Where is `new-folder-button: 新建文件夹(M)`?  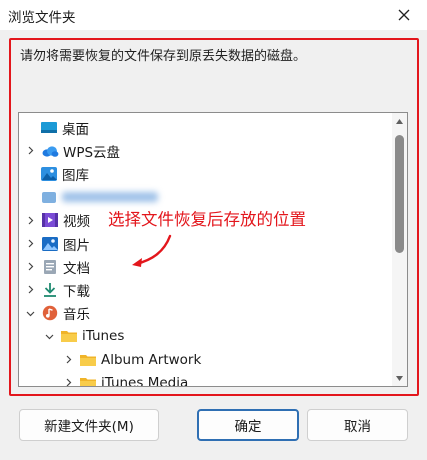
new-folder-button: 新建文件夹(M) is located at coordinates (89, 425).